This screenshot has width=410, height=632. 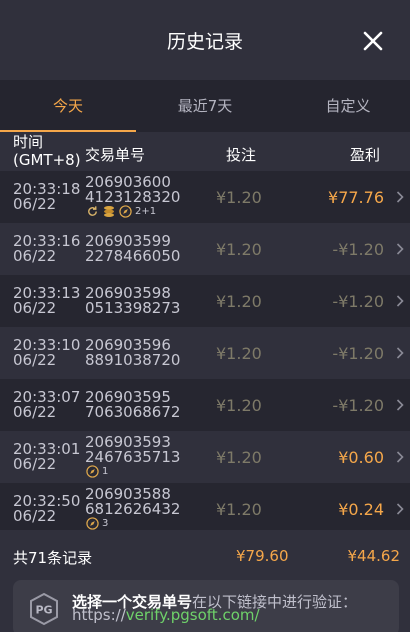 What do you see at coordinates (133, 256) in the screenshot?
I see `row-order-id-line2: 2278466050` at bounding box center [133, 256].